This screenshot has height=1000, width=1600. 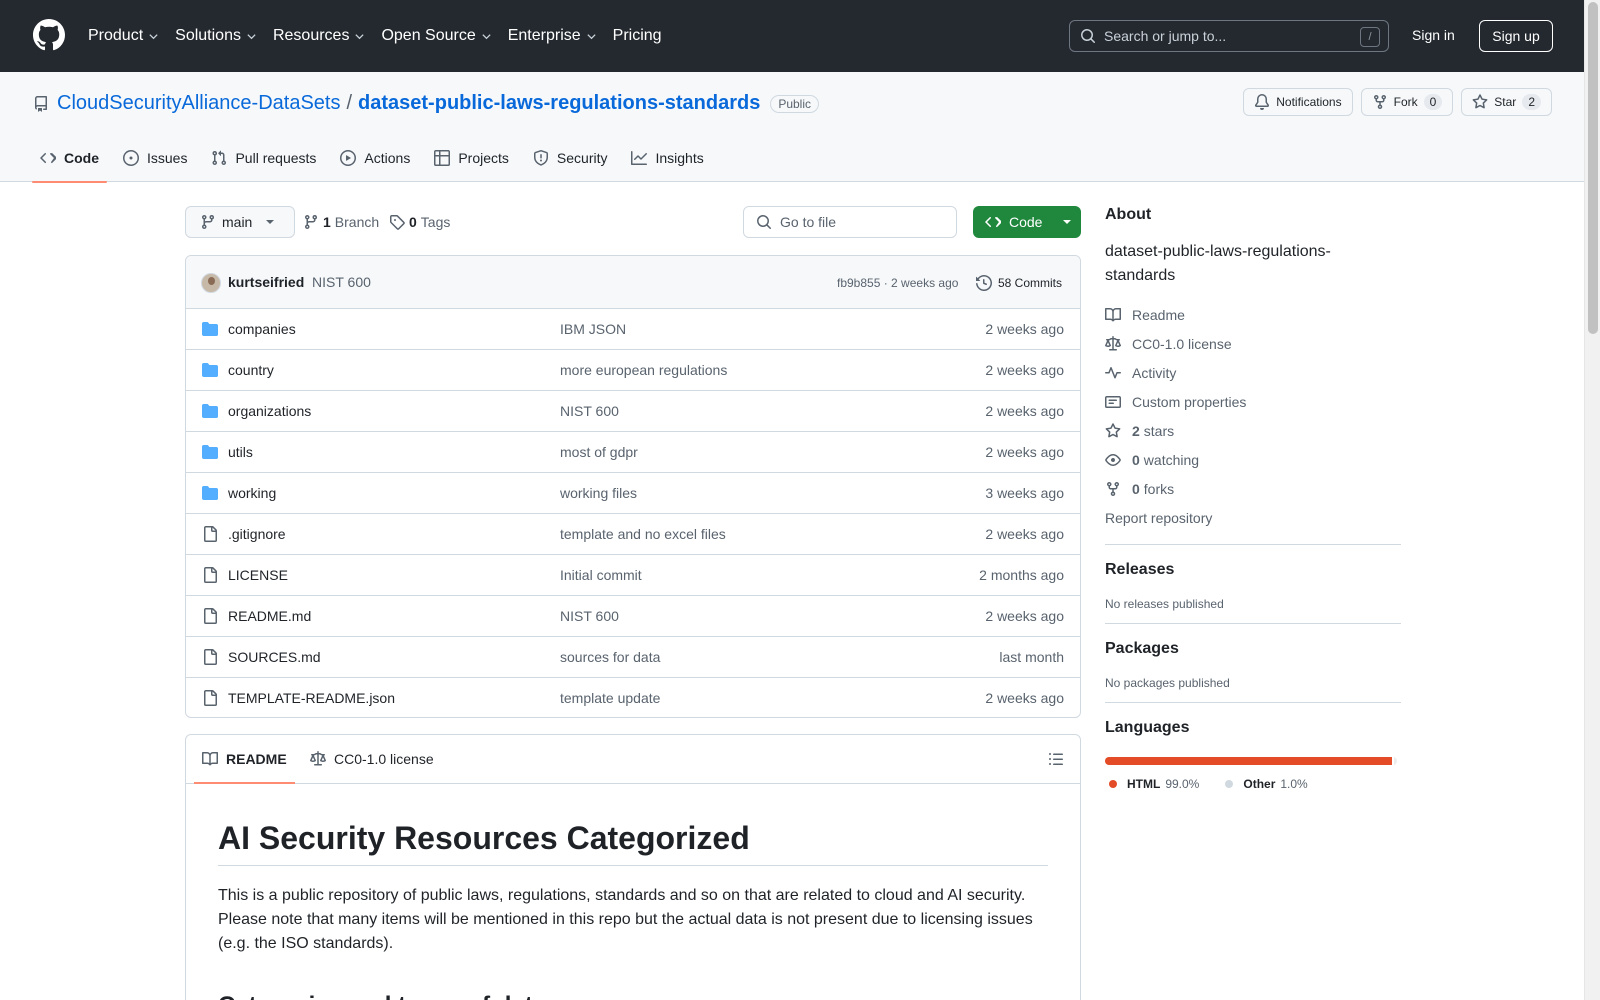 I want to click on book-icon, so click(x=210, y=758).